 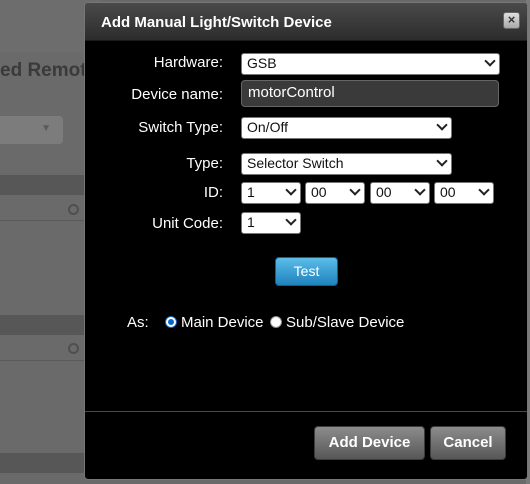 I want to click on background-title: ed Remot, so click(x=43, y=70).